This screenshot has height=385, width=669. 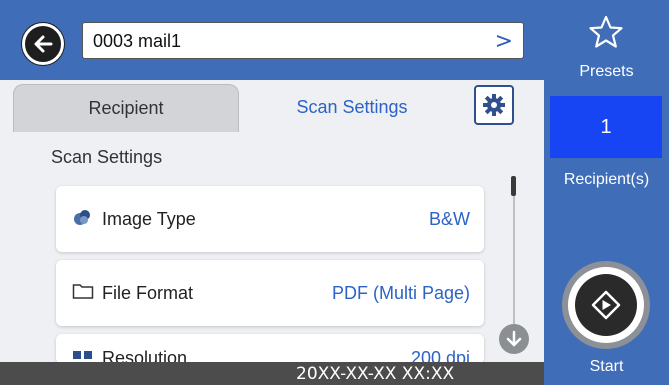 I want to click on star-icon, so click(x=606, y=31).